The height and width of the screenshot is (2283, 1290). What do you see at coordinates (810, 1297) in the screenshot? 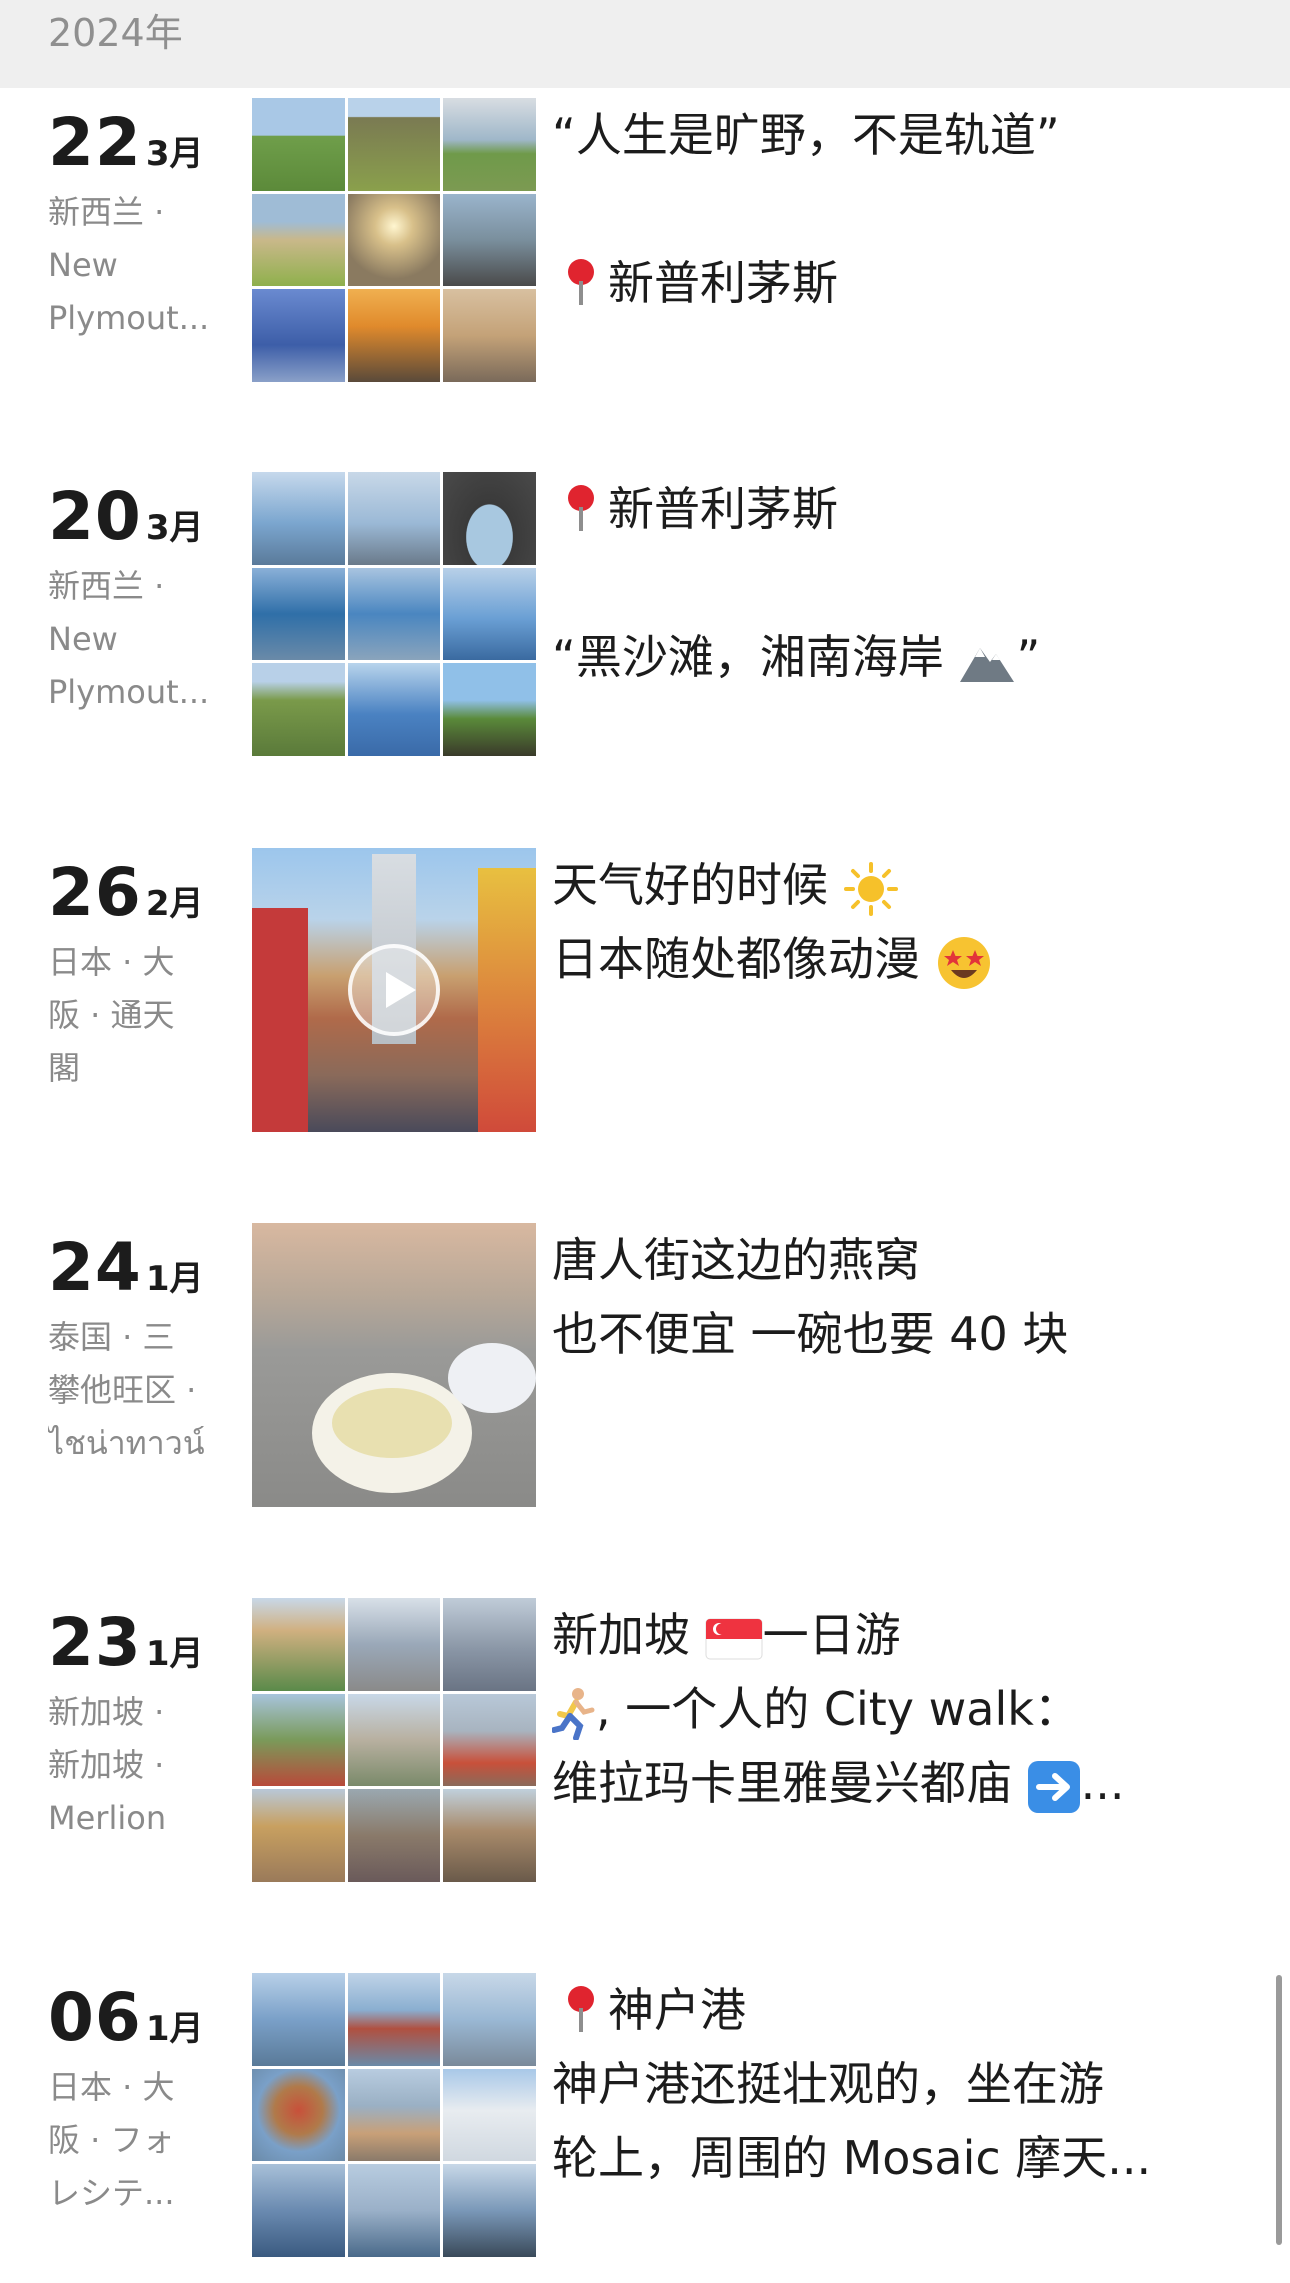
I see `entry-caption: 唐人街这边的燕窝 也不便宜 一碗也要 40 块` at bounding box center [810, 1297].